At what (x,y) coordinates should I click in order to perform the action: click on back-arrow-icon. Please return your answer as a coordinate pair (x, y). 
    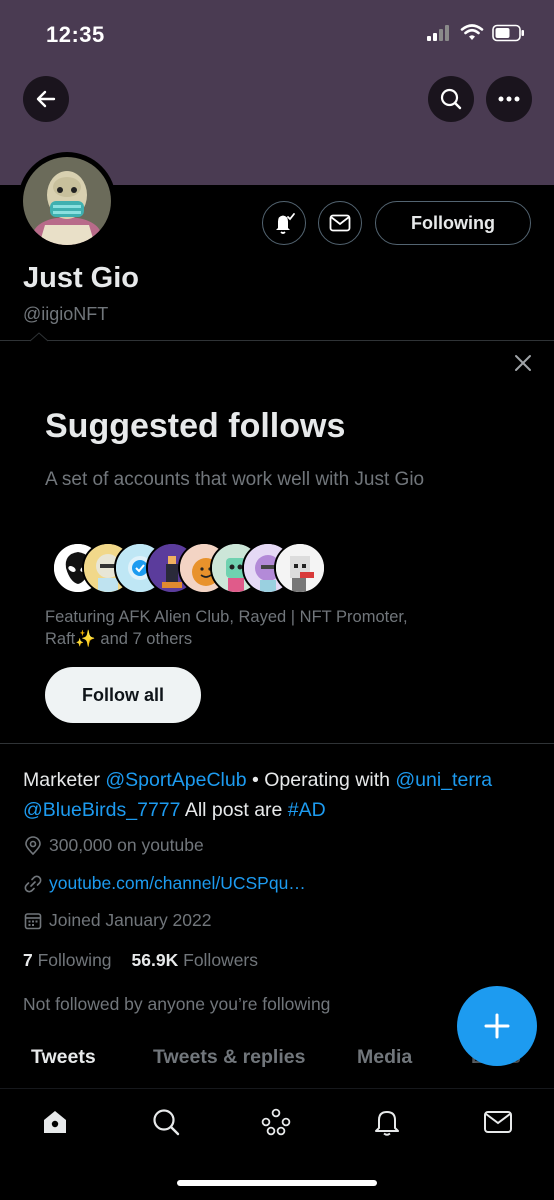
    Looking at the image, I should click on (46, 99).